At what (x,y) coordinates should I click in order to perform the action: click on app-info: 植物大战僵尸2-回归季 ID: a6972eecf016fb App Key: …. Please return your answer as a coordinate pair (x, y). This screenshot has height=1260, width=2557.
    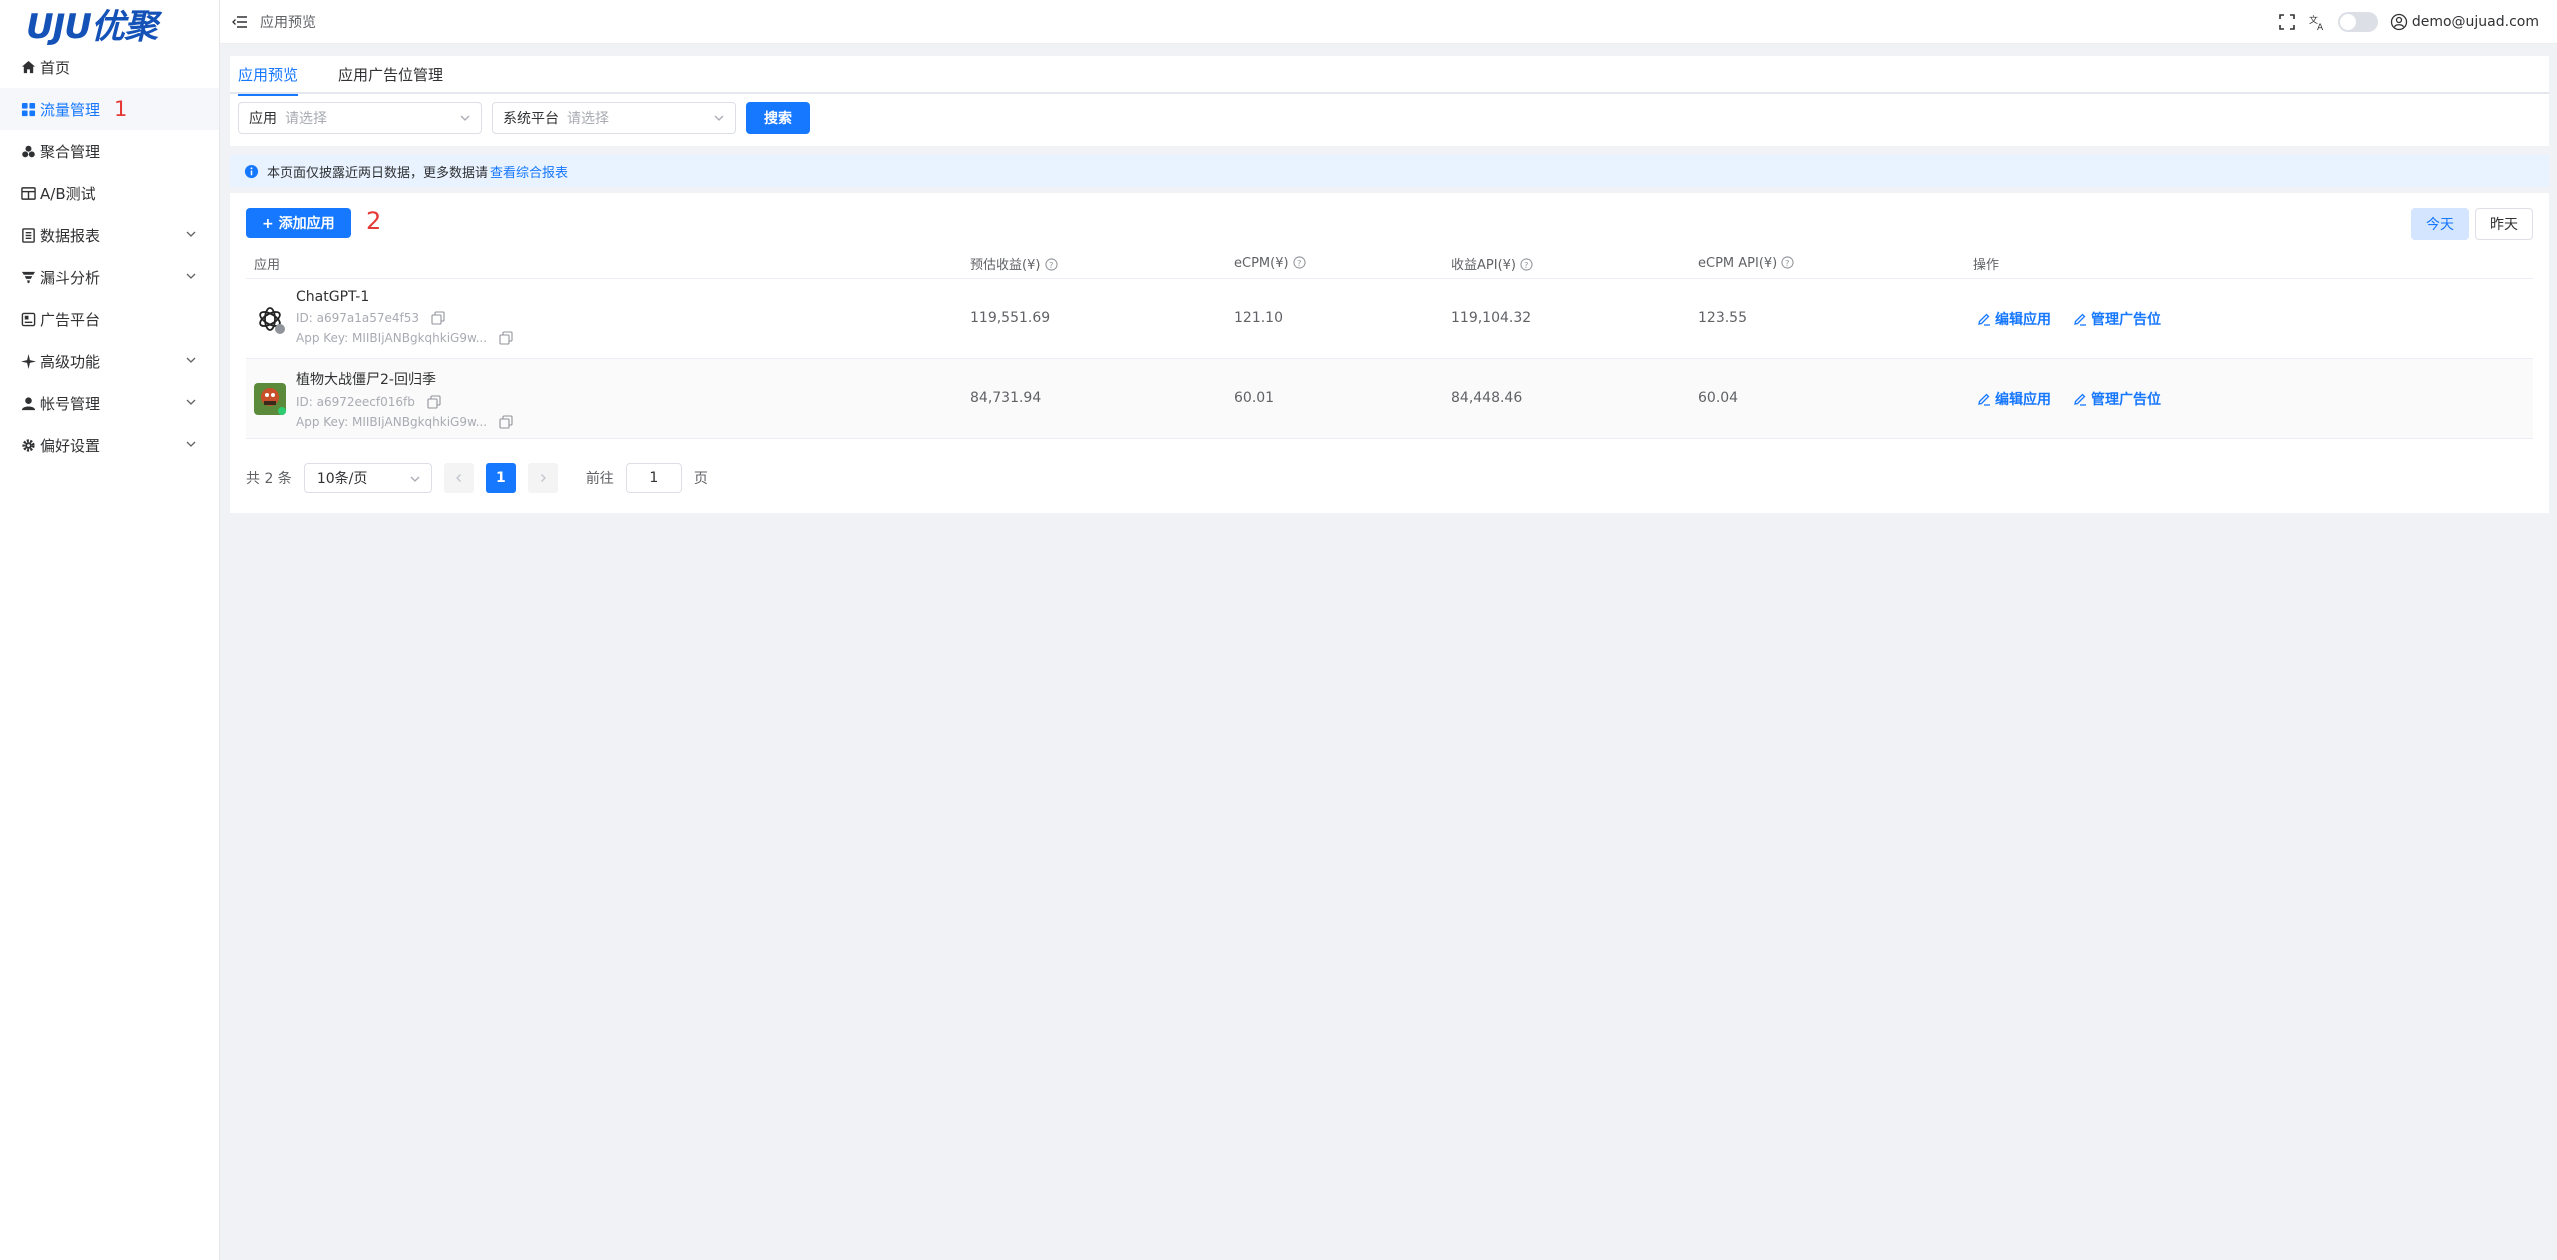
    Looking at the image, I should click on (404, 399).